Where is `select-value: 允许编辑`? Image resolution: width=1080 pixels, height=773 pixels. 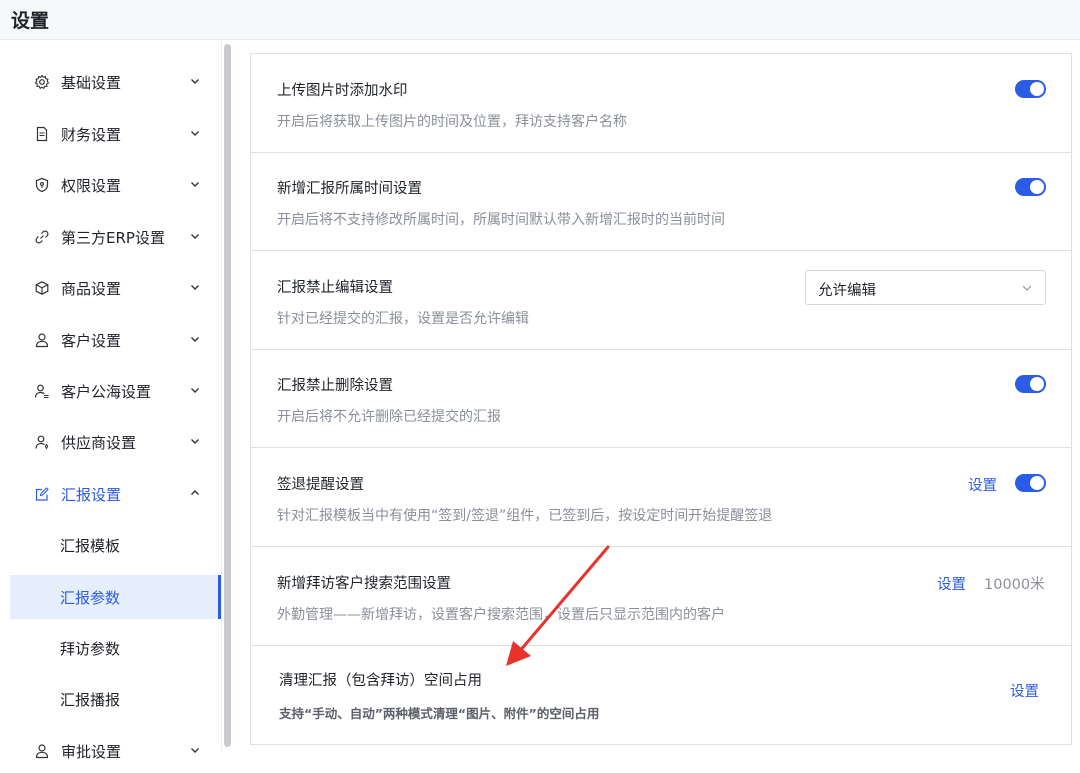 select-value: 允许编辑 is located at coordinates (847, 291).